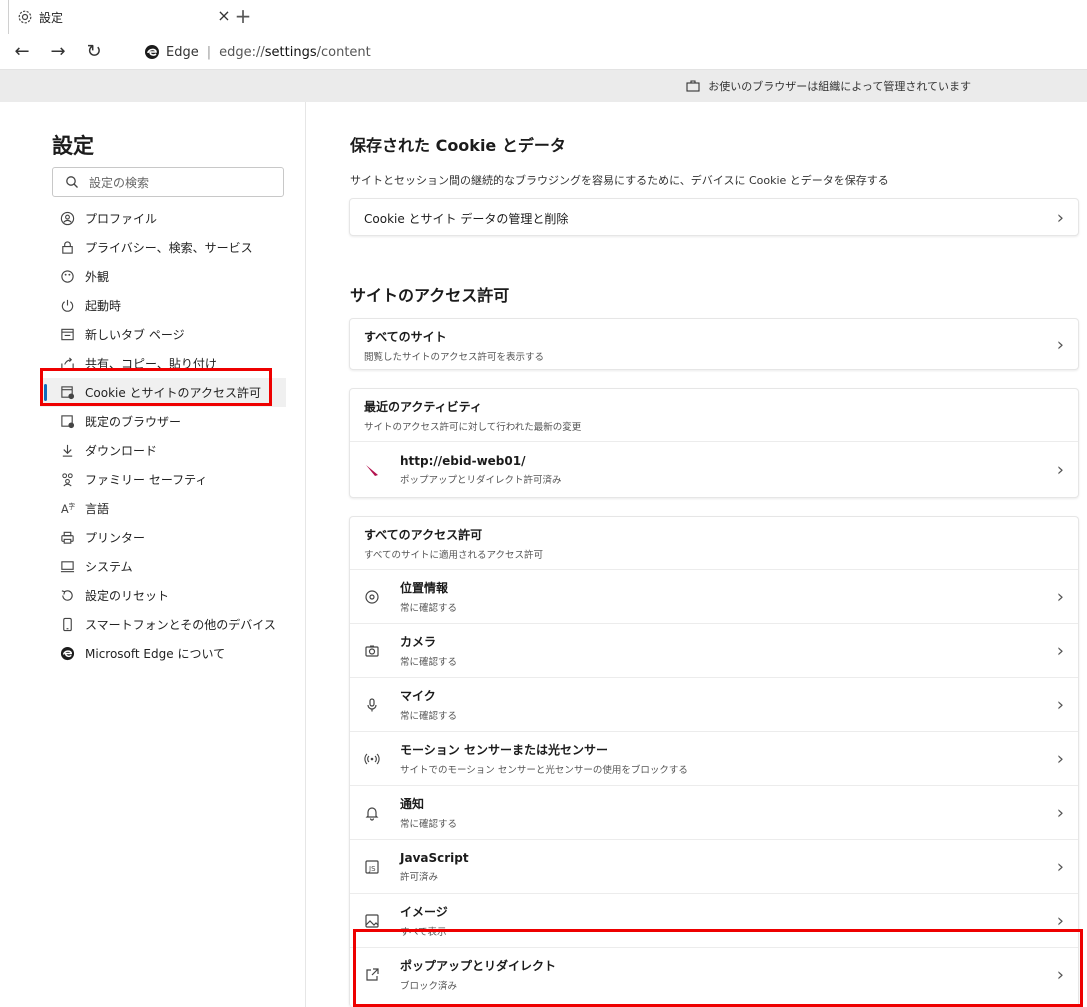  I want to click on feather-icon, so click(372, 470).